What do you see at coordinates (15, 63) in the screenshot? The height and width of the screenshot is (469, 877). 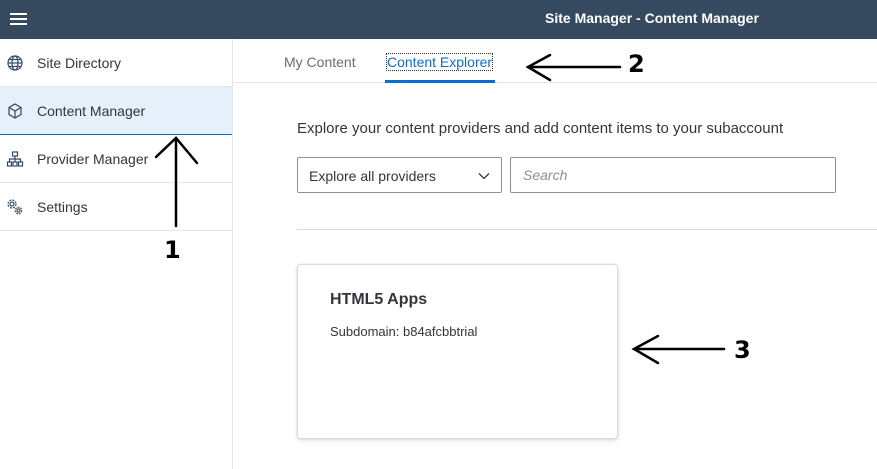 I see `globe-icon` at bounding box center [15, 63].